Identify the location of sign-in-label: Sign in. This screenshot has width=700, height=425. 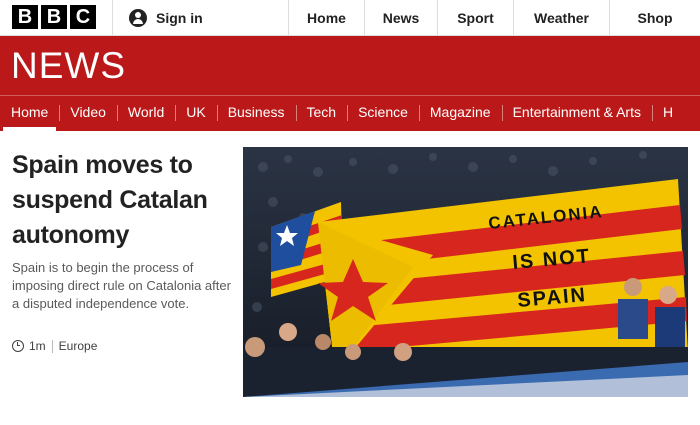
(179, 18).